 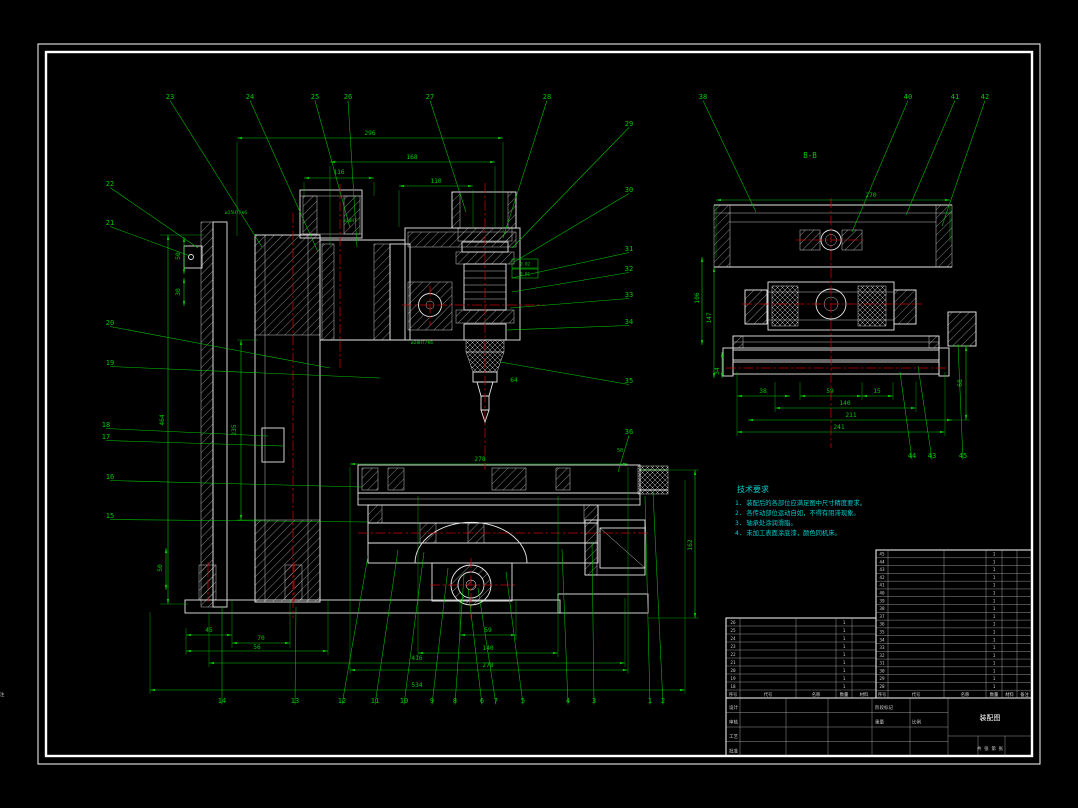 I want to click on callout-number: 45, so click(x=963, y=456).